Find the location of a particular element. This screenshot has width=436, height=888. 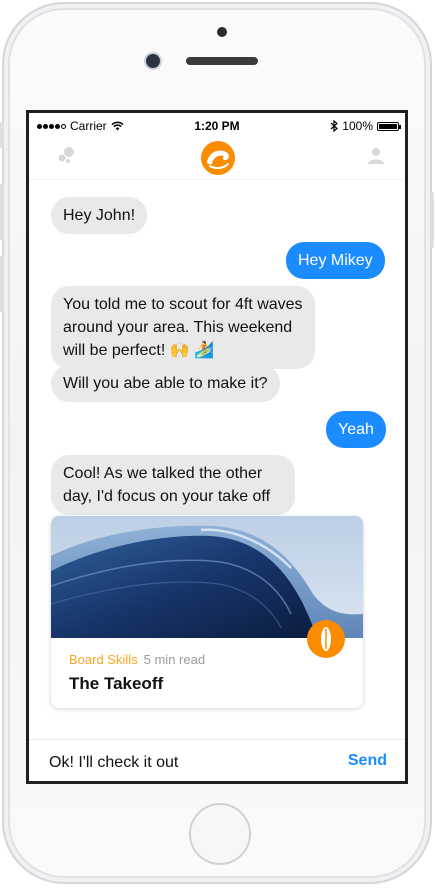

person-icon is located at coordinates (376, 156).